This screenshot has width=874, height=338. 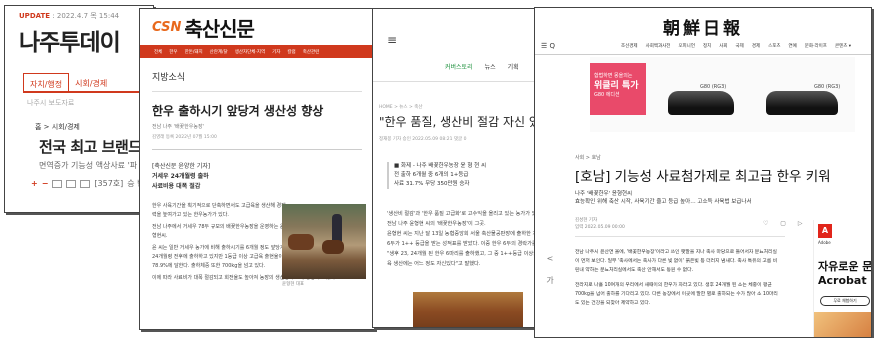 What do you see at coordinates (35, 16) in the screenshot?
I see `update-label: UPDATE` at bounding box center [35, 16].